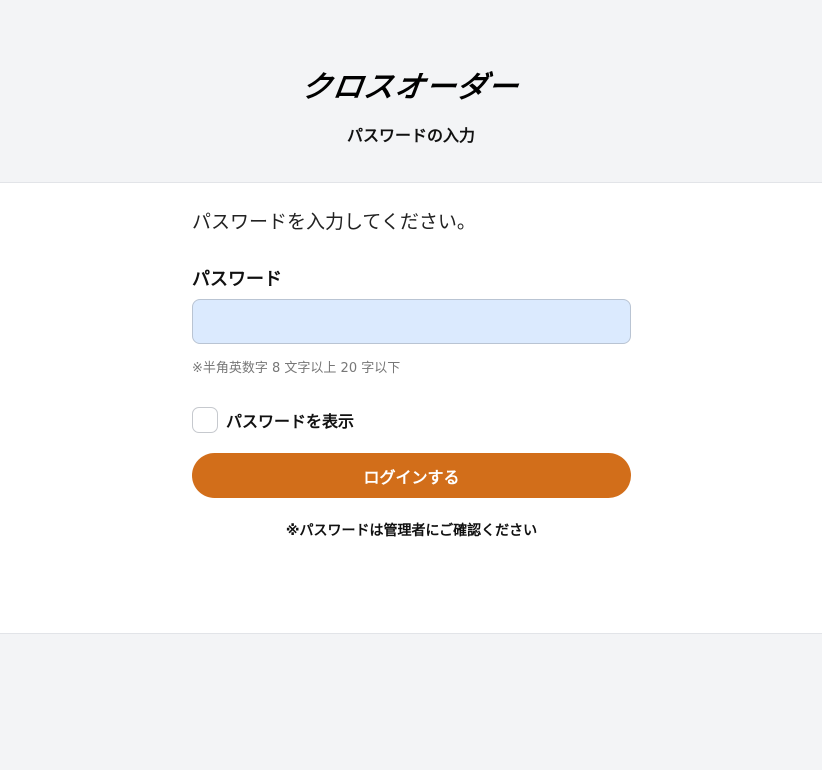  I want to click on page-title: パスワードの入力, so click(410, 135).